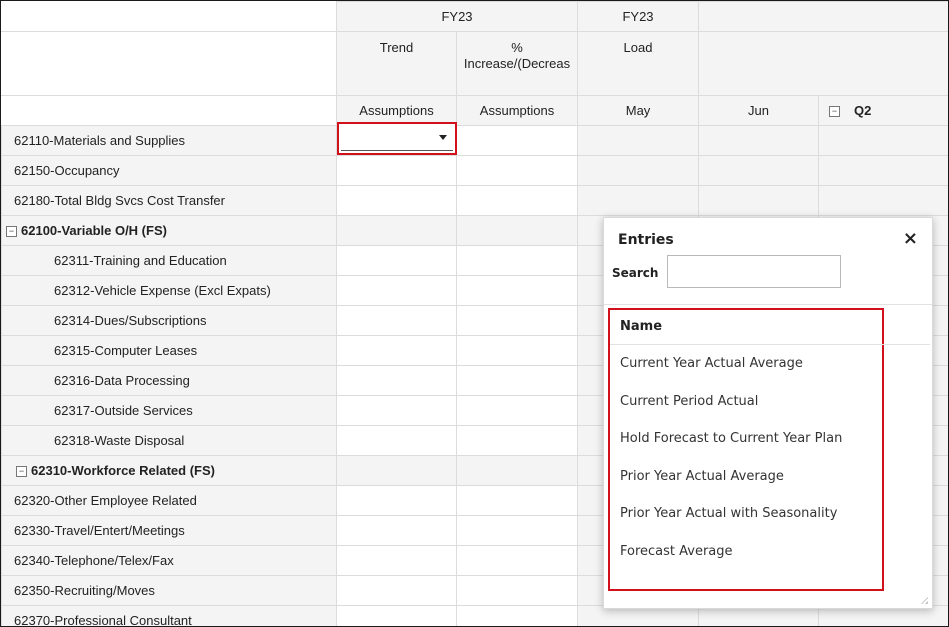  Describe the element at coordinates (169, 500) in the screenshot. I see `row-label: 62320-Other Employee Related` at that location.